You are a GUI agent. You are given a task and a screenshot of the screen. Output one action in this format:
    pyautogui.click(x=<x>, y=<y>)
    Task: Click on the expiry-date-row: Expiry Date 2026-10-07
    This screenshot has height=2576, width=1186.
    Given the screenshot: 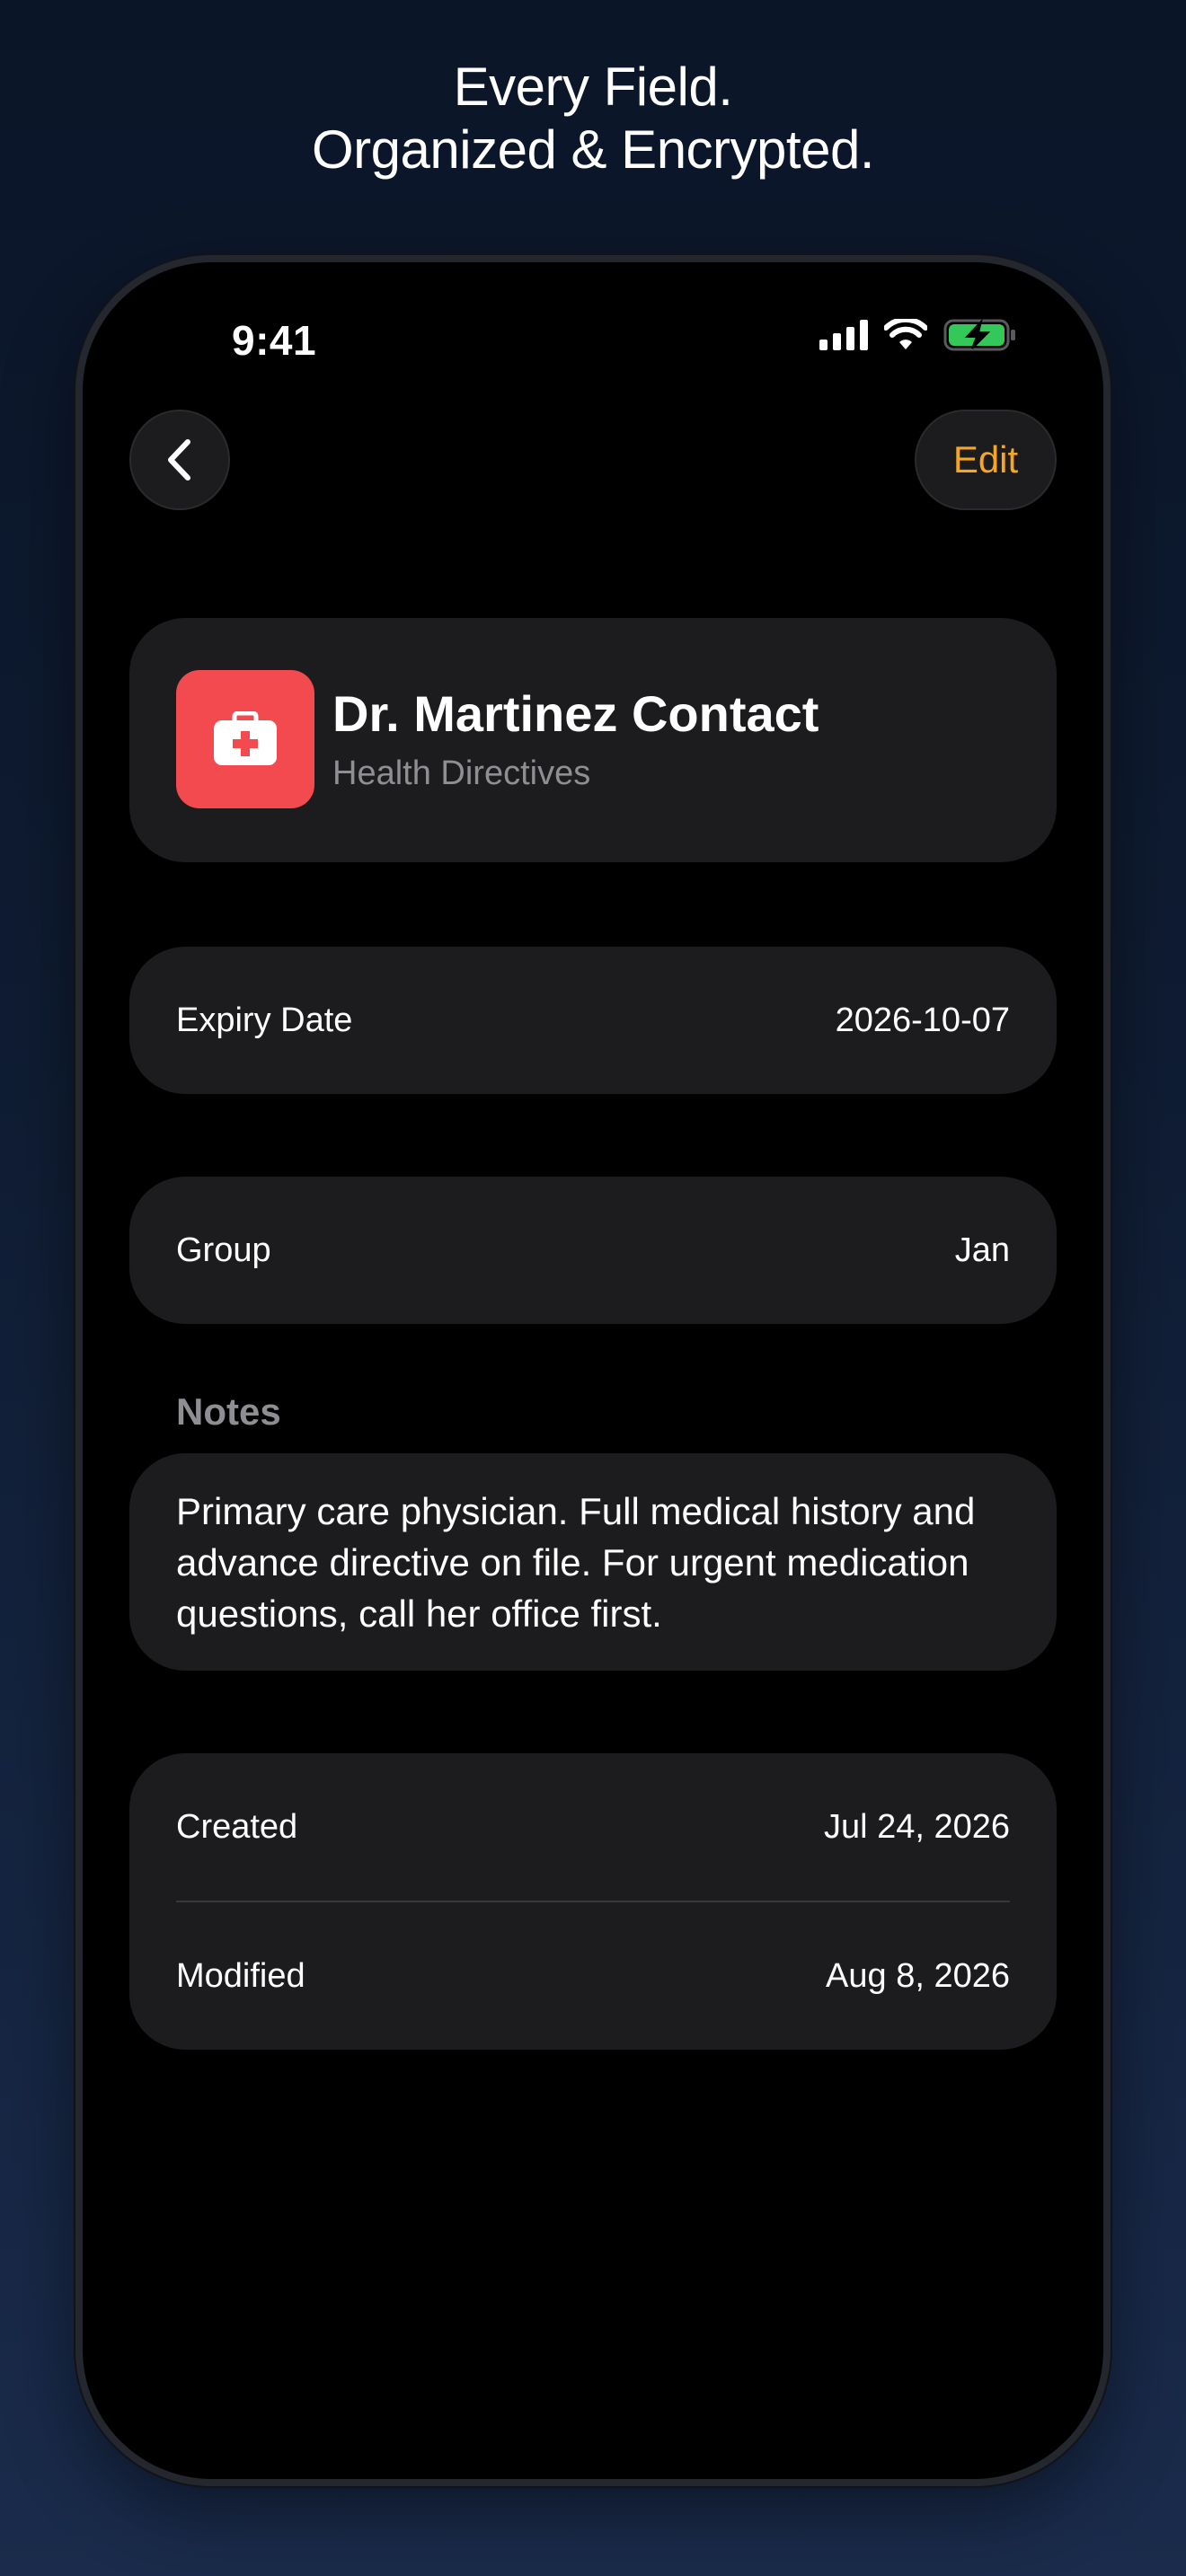 What is the action you would take?
    pyautogui.click(x=593, y=1020)
    